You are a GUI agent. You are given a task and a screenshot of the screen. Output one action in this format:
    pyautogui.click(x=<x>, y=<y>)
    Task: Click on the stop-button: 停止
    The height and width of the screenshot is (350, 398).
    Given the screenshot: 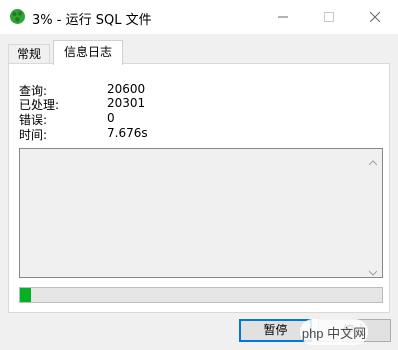 What is the action you would take?
    pyautogui.click(x=354, y=330)
    